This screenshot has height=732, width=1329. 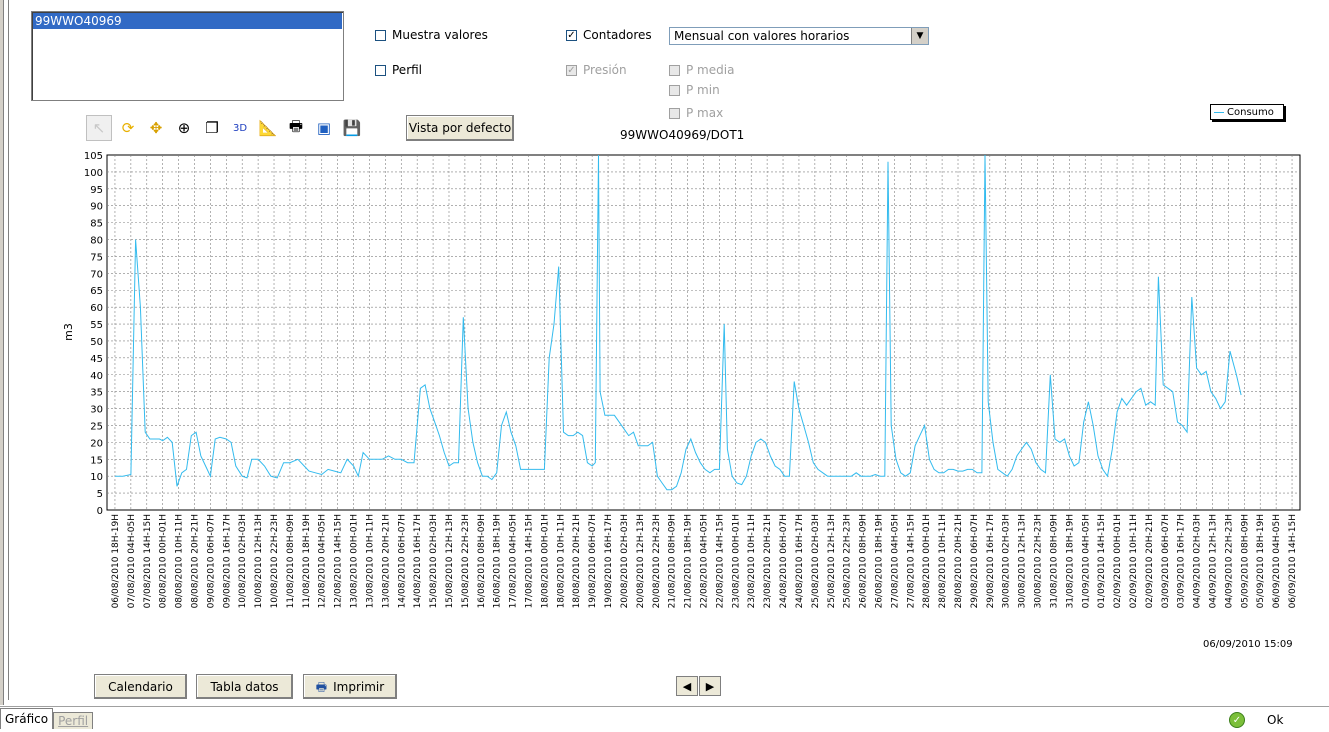 What do you see at coordinates (1237, 720) in the screenshot?
I see `check-circle-icon: ✓` at bounding box center [1237, 720].